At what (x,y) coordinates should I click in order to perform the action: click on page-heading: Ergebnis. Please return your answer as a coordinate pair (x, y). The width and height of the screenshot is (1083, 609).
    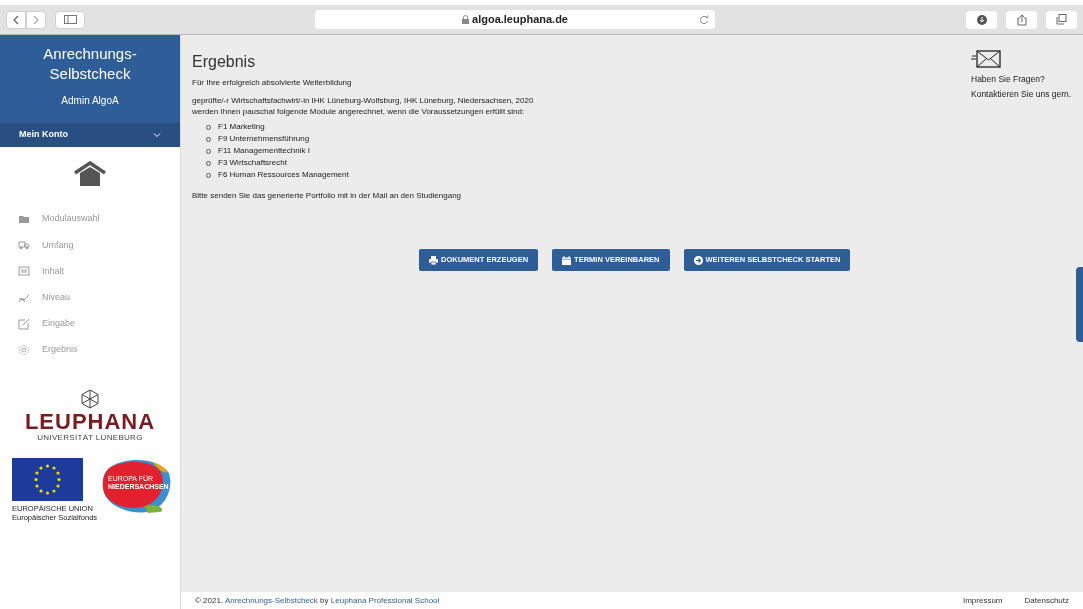
    Looking at the image, I should click on (224, 62).